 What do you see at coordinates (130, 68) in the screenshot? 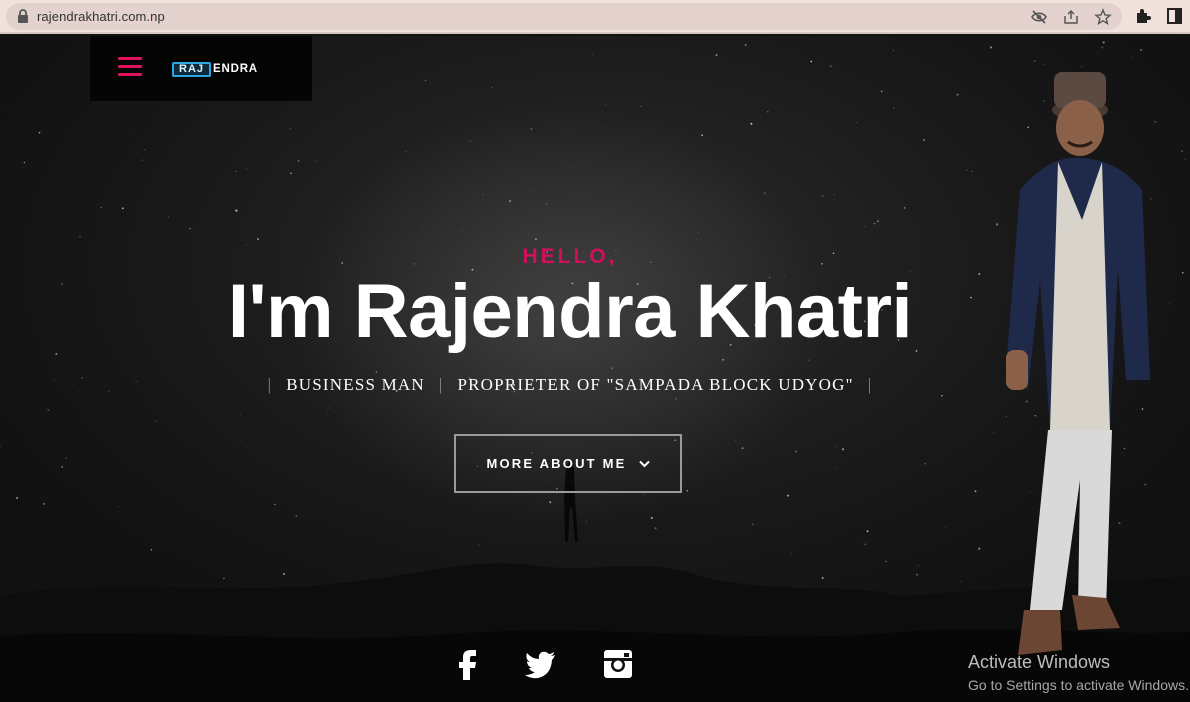
I see `hamburger-menu-icon` at bounding box center [130, 68].